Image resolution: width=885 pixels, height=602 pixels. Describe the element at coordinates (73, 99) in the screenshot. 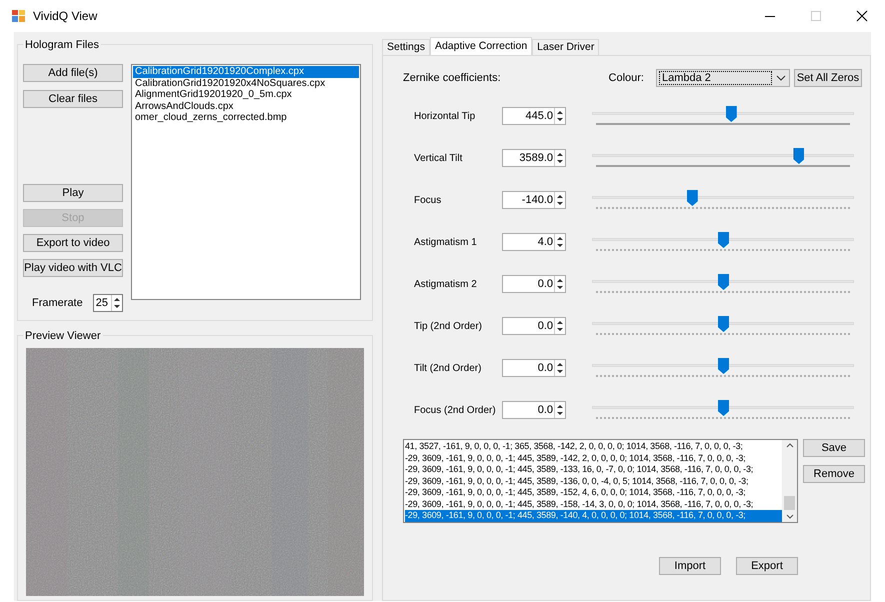

I see `button: Clear files` at that location.